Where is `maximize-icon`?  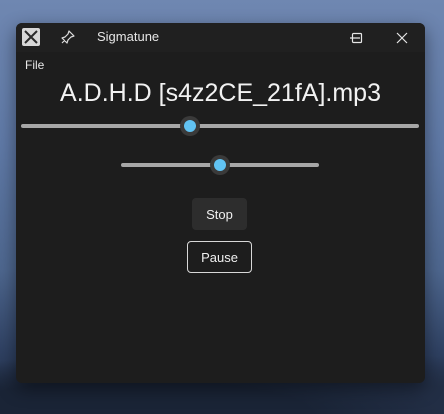
maximize-icon is located at coordinates (357, 37).